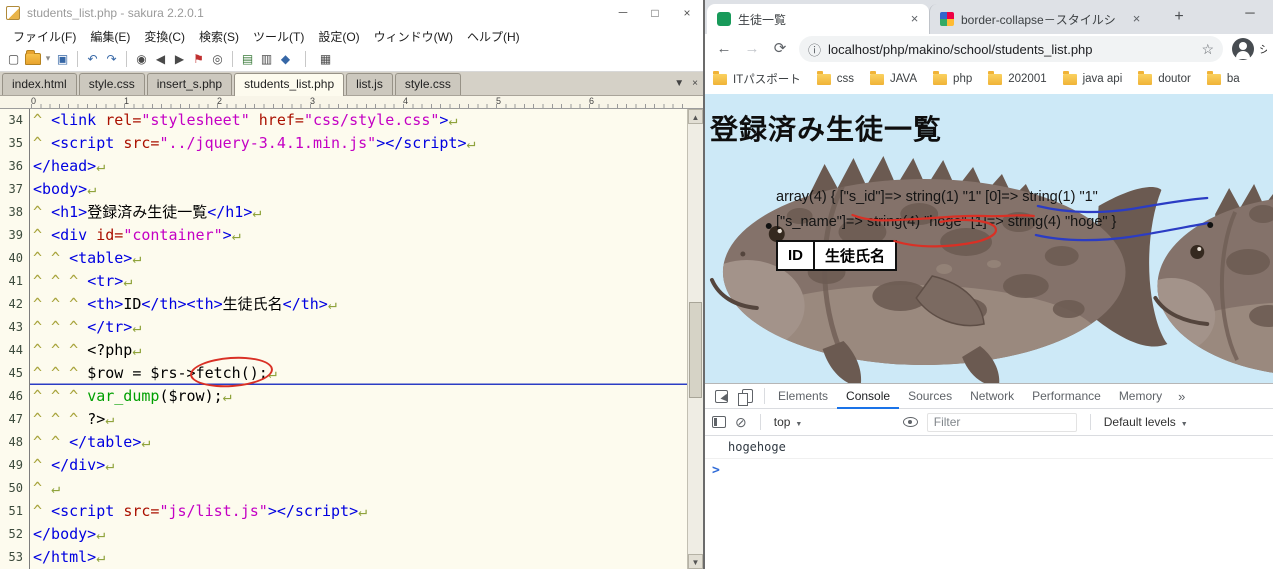 This screenshot has height=569, width=1275. I want to click on line-text: ^ <div id="container">↵, so click(358, 235).